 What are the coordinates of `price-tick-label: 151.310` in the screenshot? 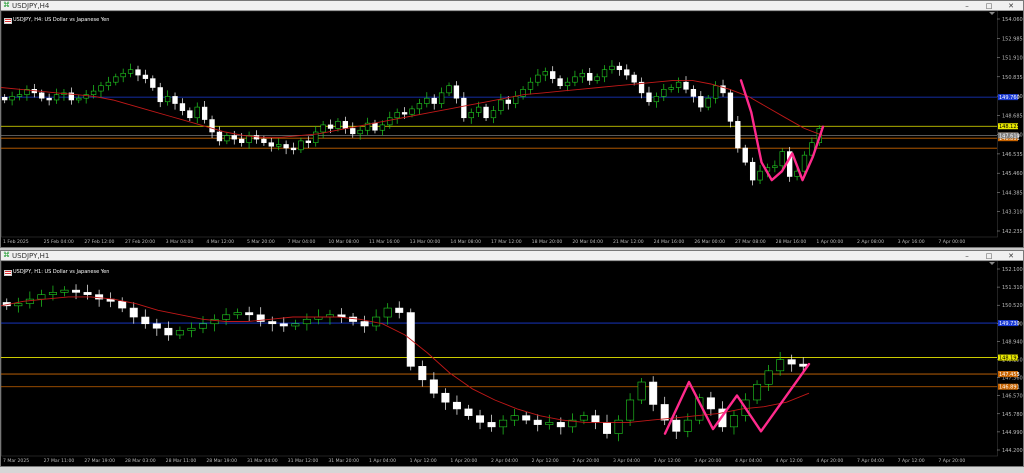 It's located at (1012, 288).